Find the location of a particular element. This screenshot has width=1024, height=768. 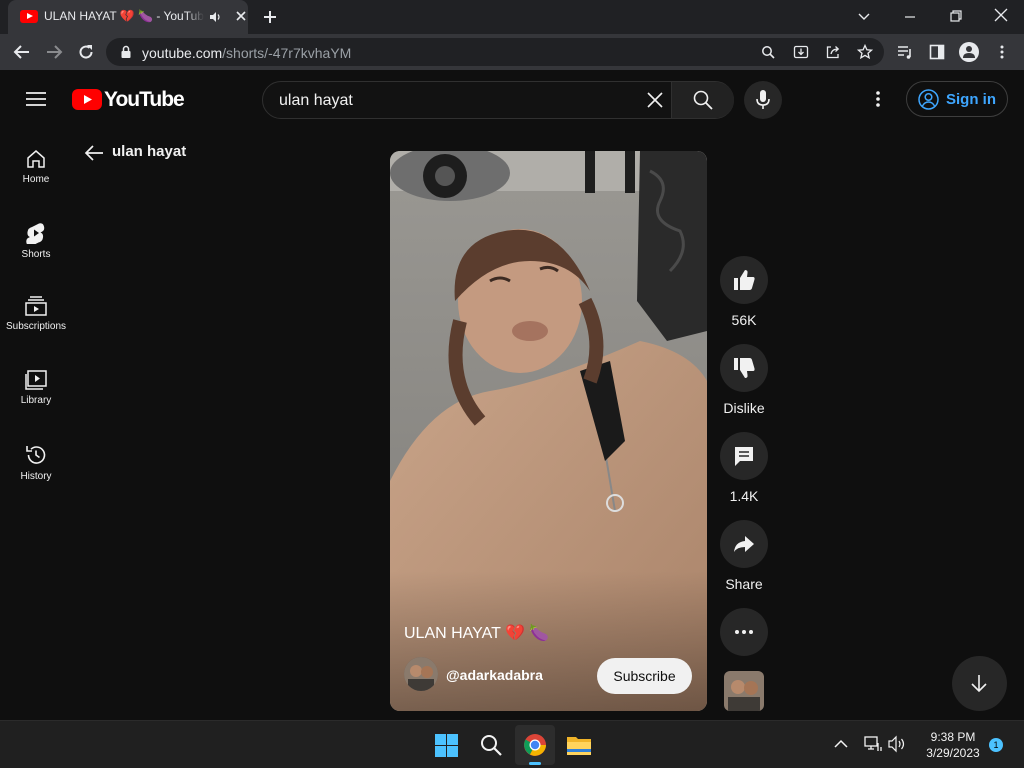

shorts-icon is located at coordinates (35, 233).